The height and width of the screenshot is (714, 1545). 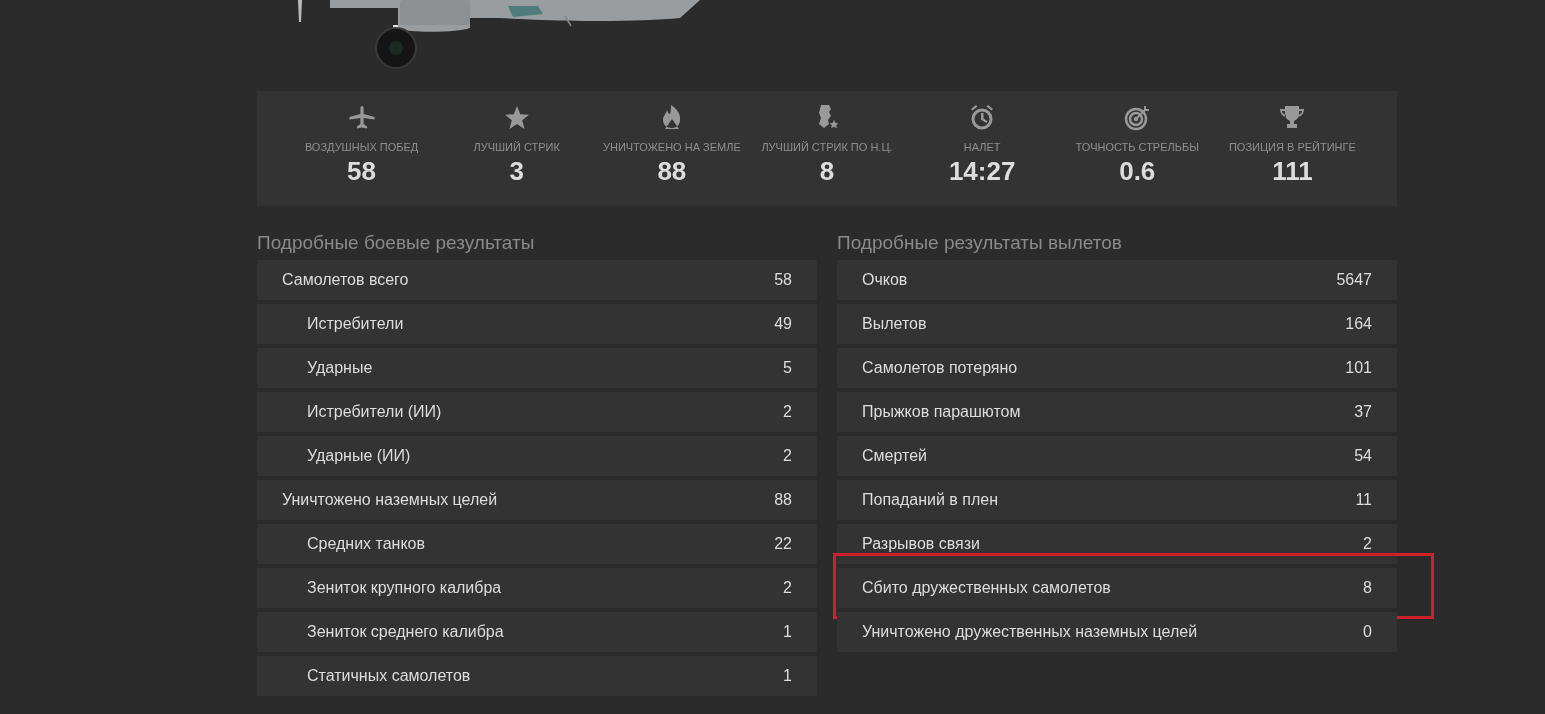 I want to click on row-value: 0, so click(x=1367, y=632).